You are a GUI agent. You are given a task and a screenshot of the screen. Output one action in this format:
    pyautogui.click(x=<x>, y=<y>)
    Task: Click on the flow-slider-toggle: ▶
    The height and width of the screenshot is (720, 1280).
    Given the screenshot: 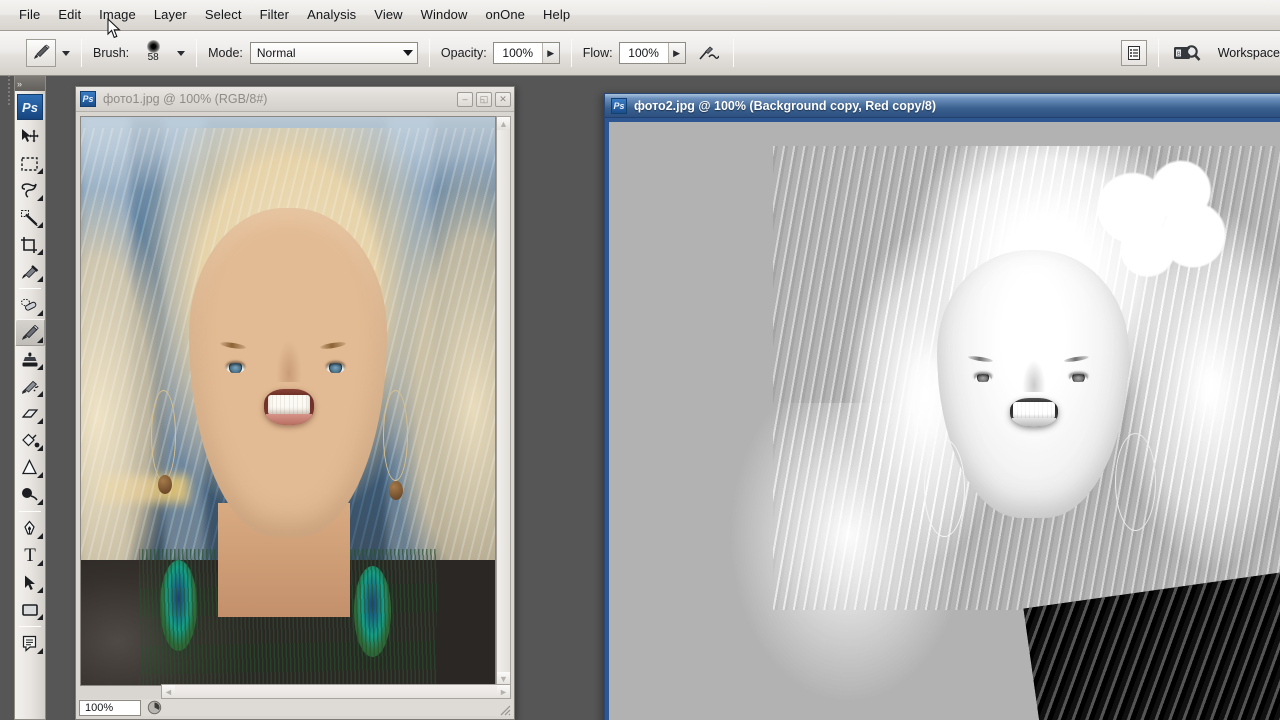 What is the action you would take?
    pyautogui.click(x=676, y=53)
    